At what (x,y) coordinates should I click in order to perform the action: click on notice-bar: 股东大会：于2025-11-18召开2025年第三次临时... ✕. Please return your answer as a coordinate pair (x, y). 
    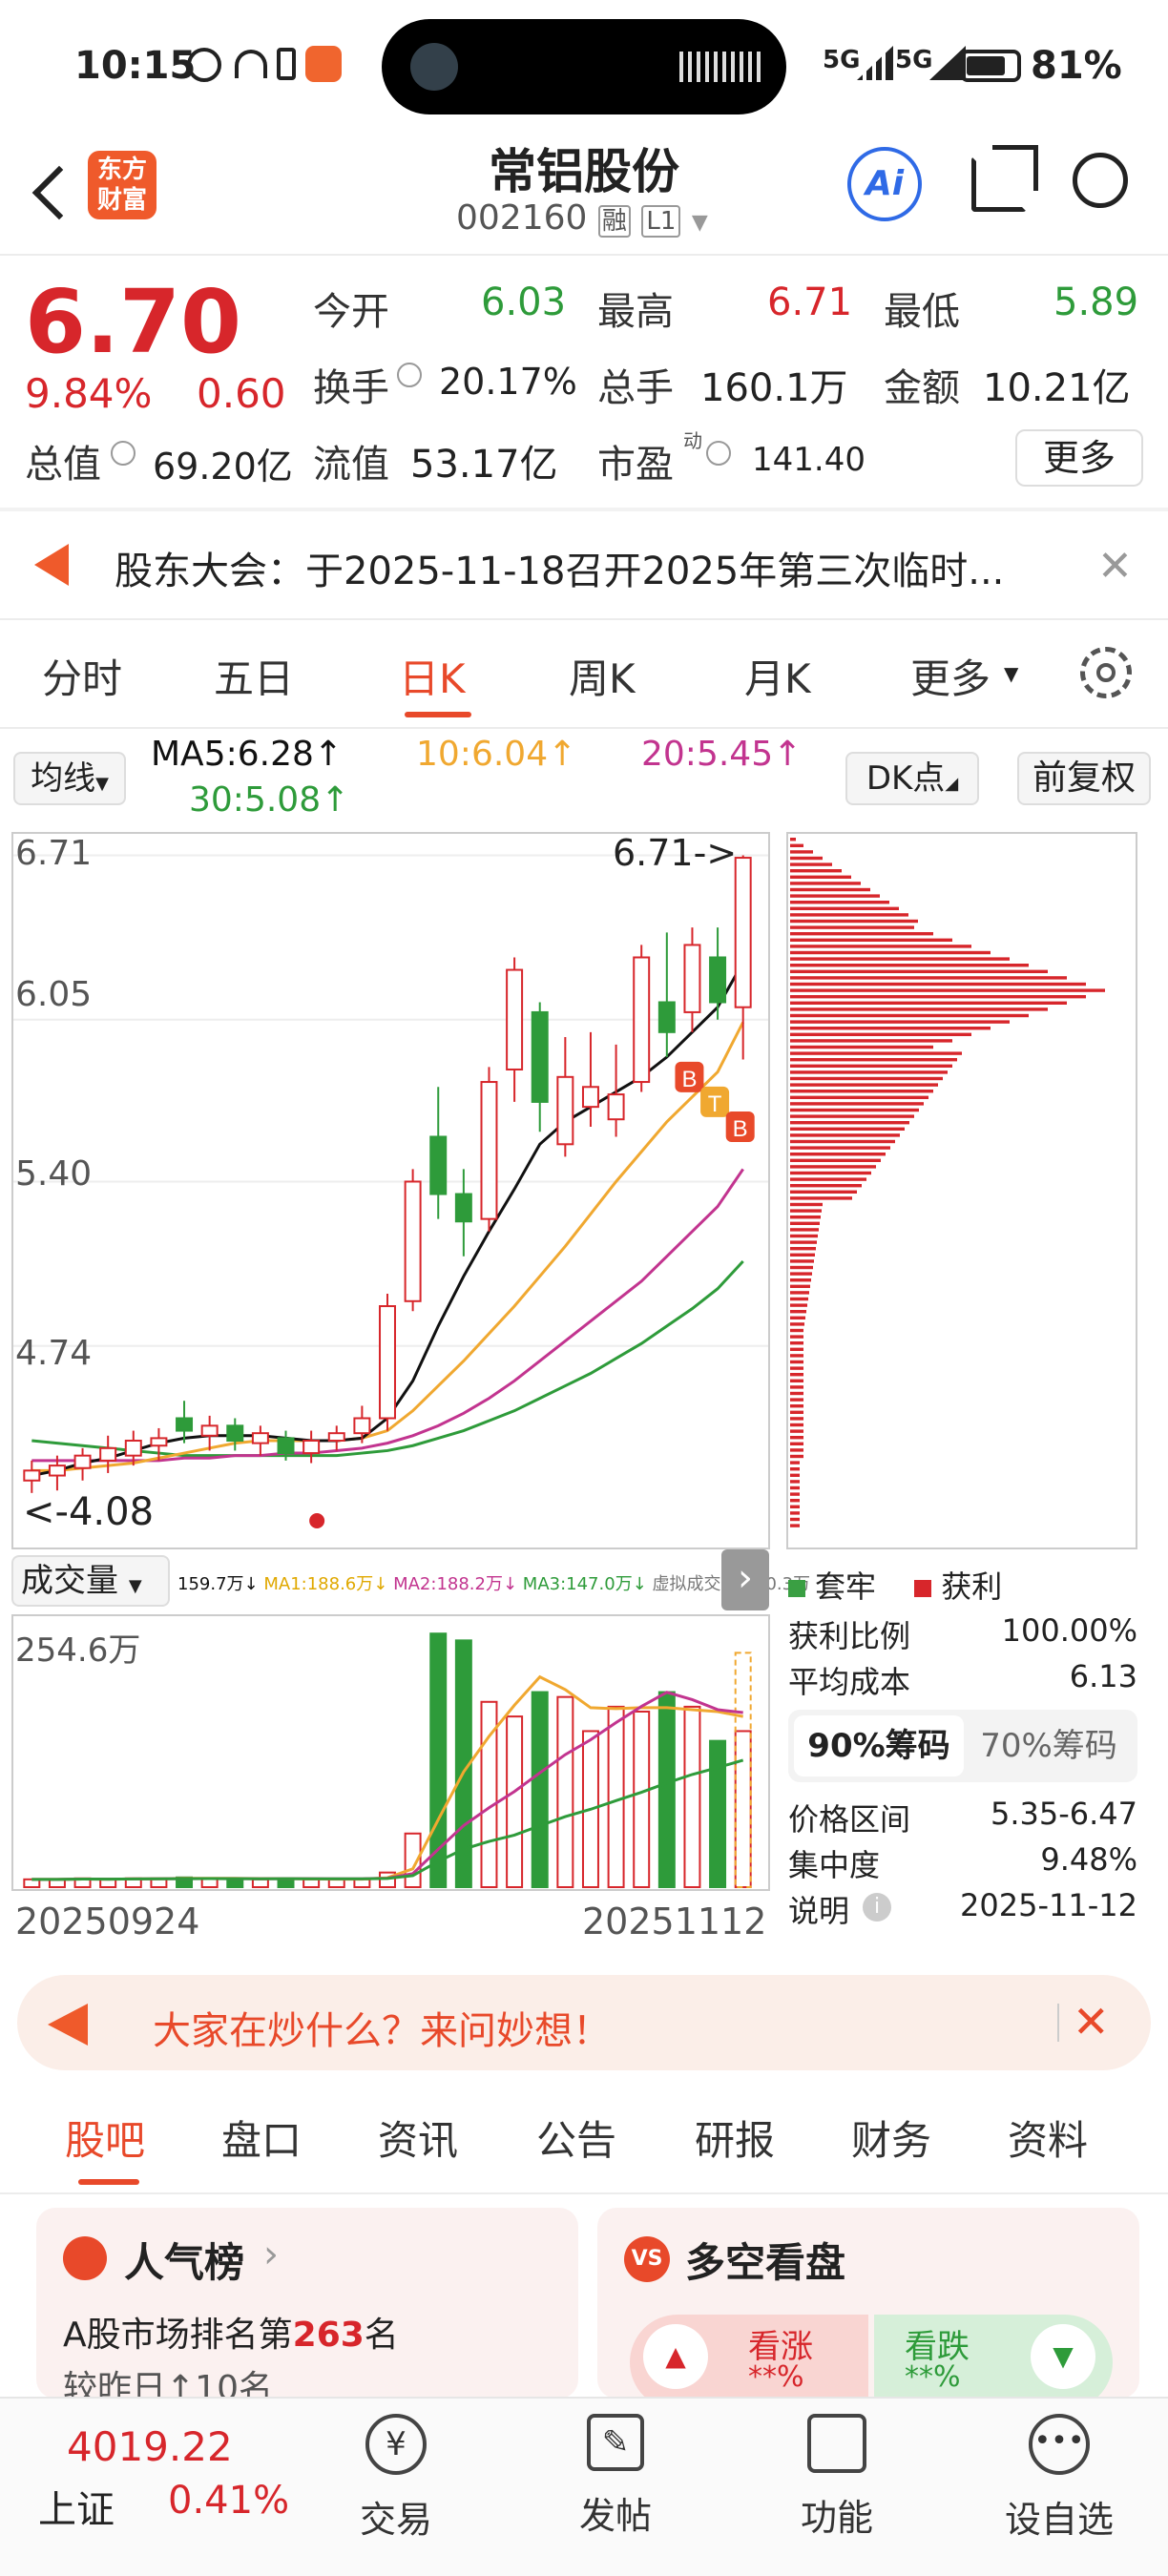
    Looking at the image, I should click on (584, 564).